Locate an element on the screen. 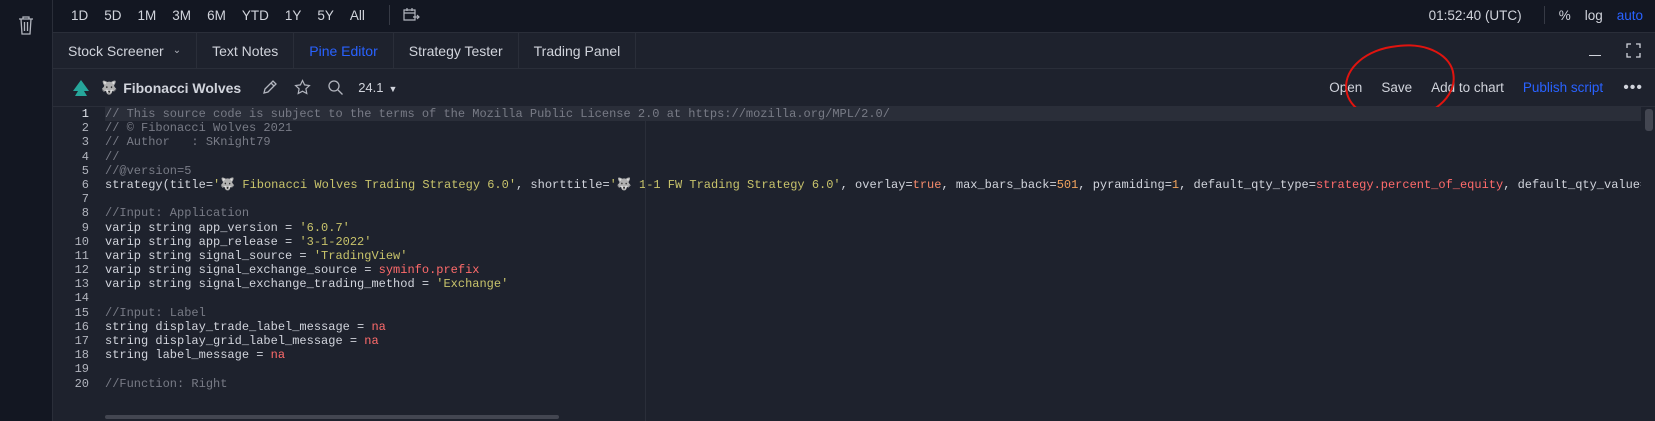  line-number: 19 is located at coordinates (81, 369).